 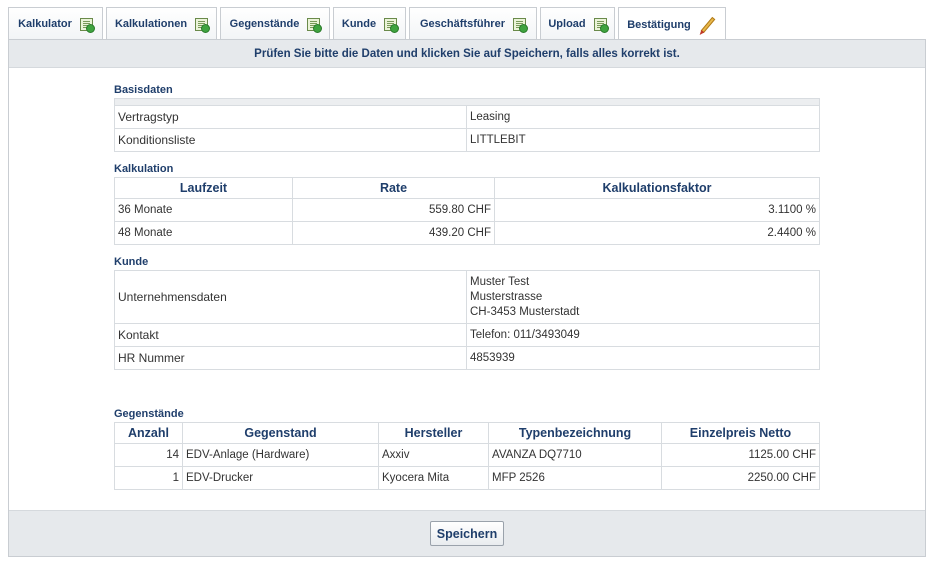 I want to click on kontakt-value: Telefon: 011/3493049, so click(x=643, y=335).